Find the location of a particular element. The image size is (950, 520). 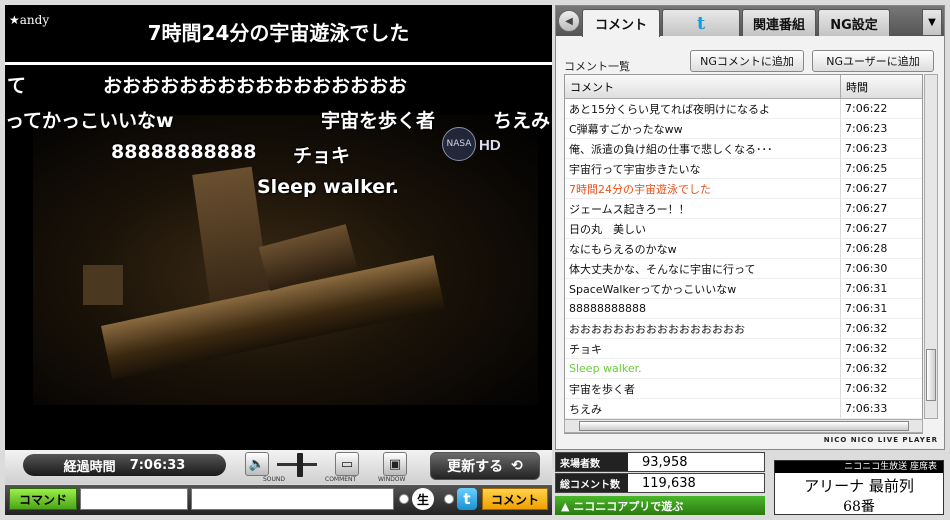

owner-comment-divider is located at coordinates (278, 63).